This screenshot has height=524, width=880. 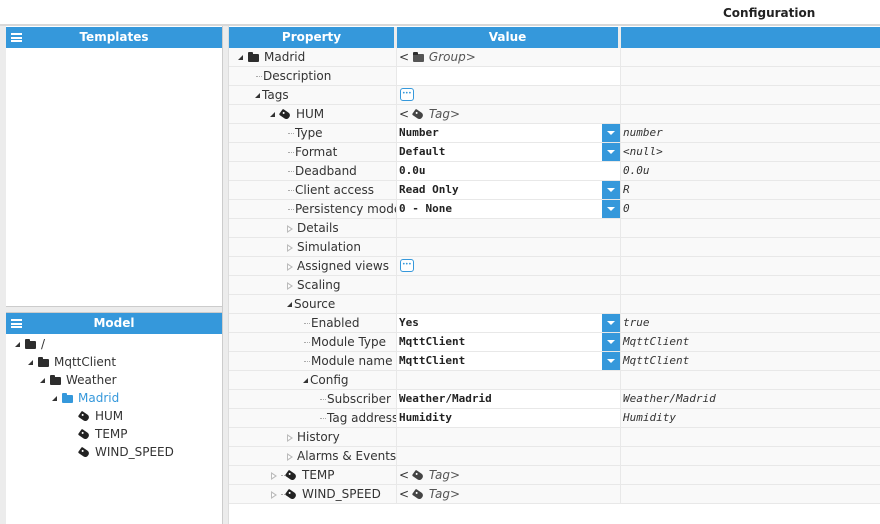 What do you see at coordinates (554, 380) in the screenshot?
I see `row-config: Config` at bounding box center [554, 380].